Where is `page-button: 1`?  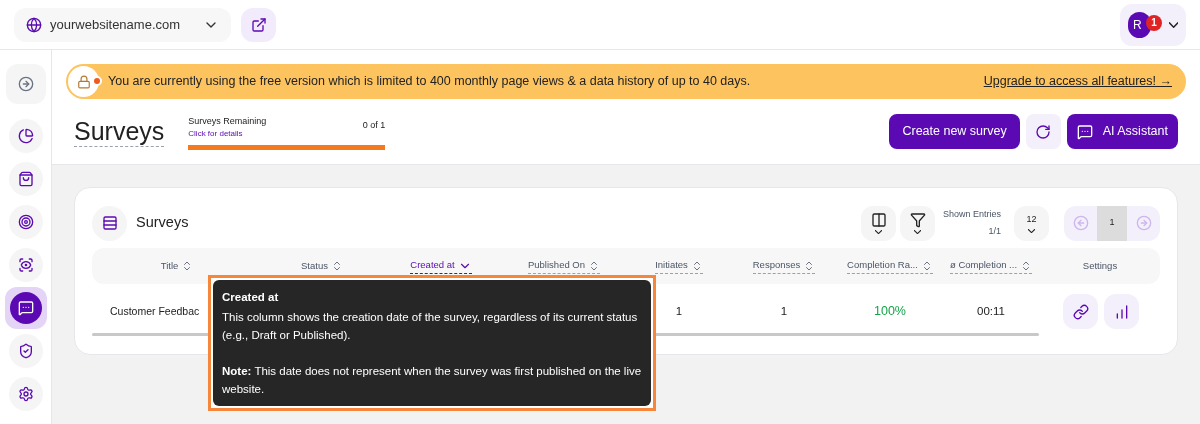
page-button: 1 is located at coordinates (1112, 223).